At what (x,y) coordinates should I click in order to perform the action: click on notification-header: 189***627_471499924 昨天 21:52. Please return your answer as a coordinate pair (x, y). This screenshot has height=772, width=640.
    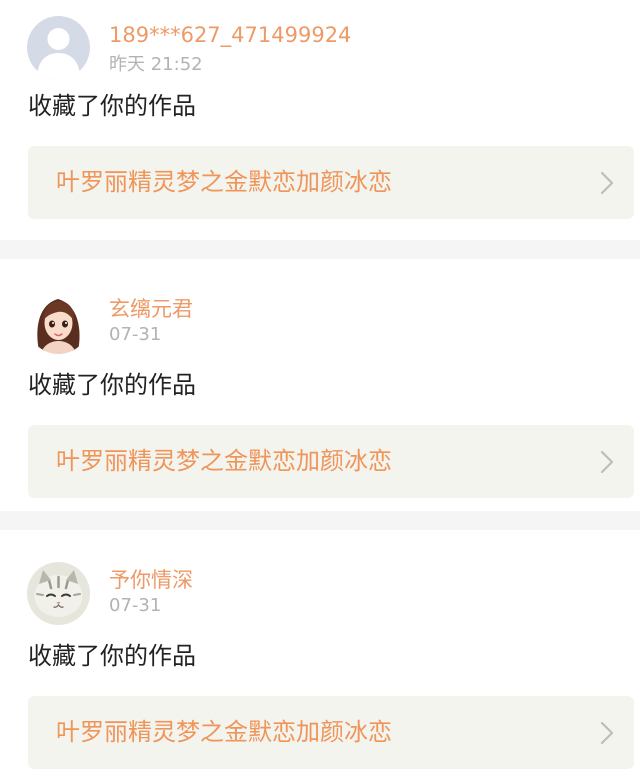
    Looking at the image, I should click on (320, 40).